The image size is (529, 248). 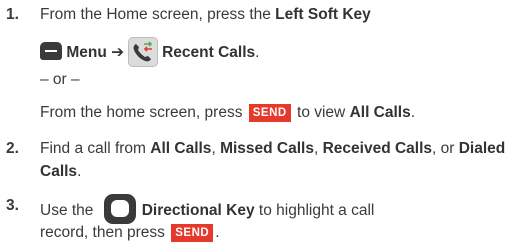 What do you see at coordinates (482, 148) in the screenshot?
I see `dialed-calls-label: Dialed` at bounding box center [482, 148].